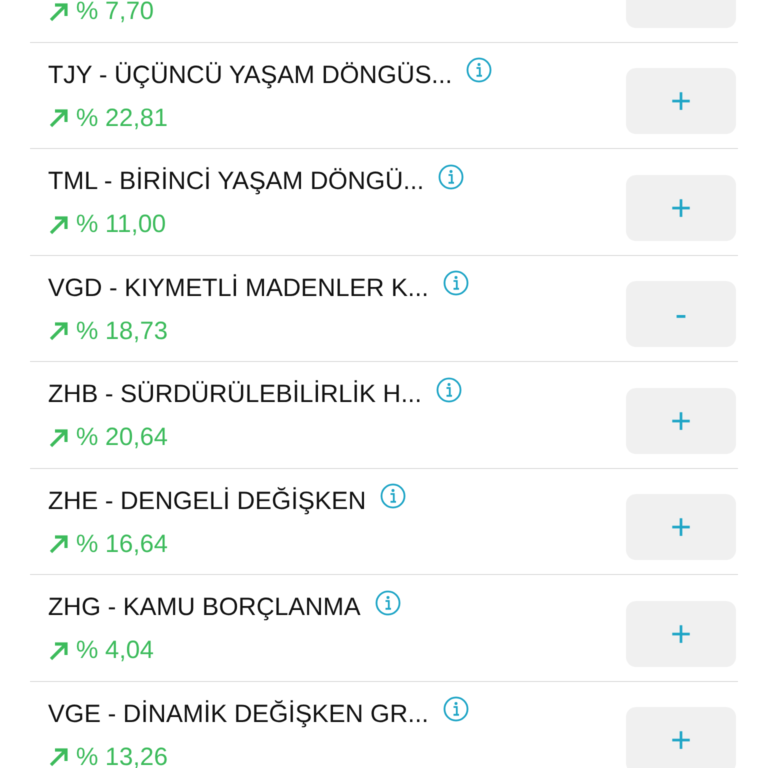 The image size is (768, 768). What do you see at coordinates (115, 651) in the screenshot?
I see `return-percentage: % 4,04` at bounding box center [115, 651].